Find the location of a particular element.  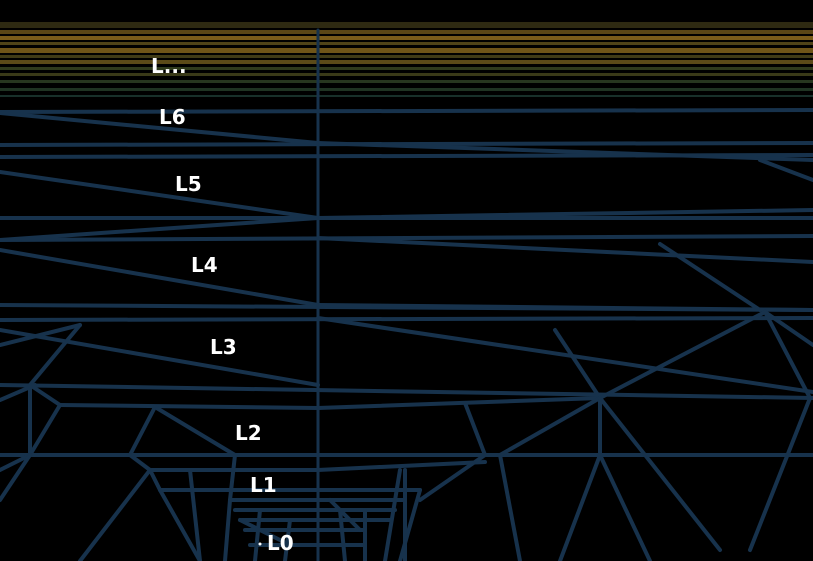

lod-label-l3: L3 is located at coordinates (223, 347).